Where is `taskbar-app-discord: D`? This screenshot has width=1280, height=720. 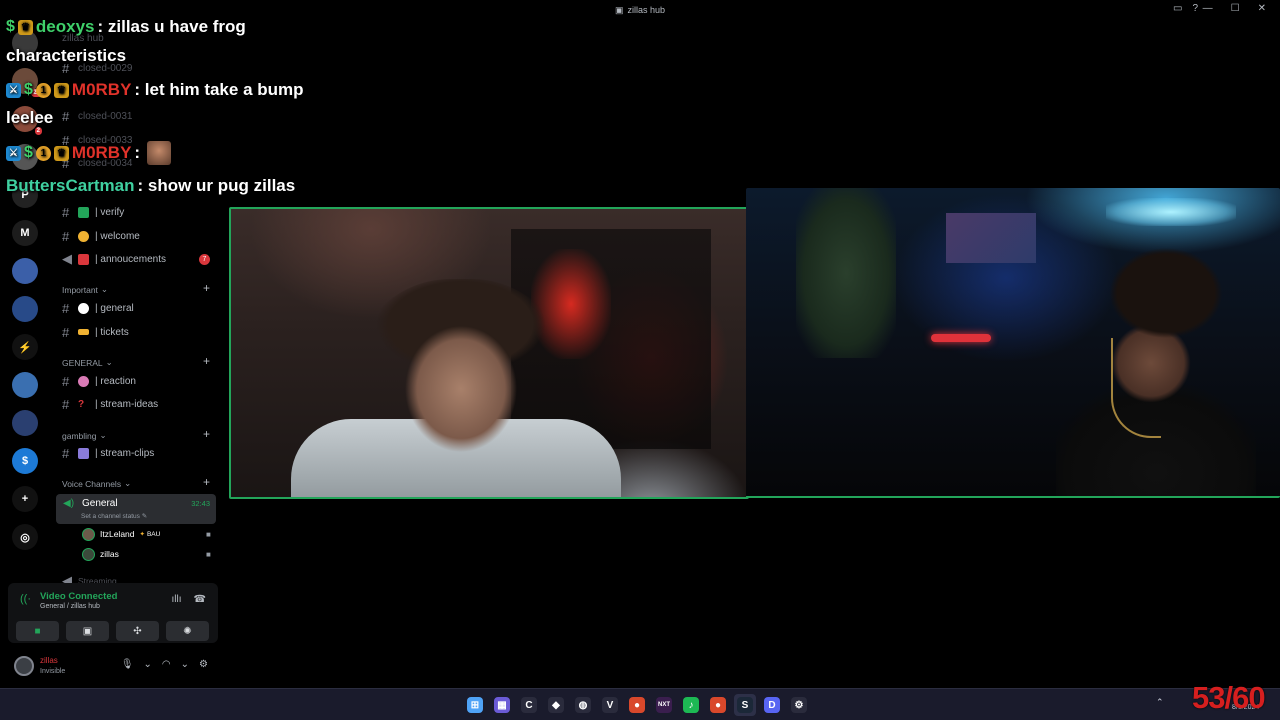
taskbar-app-discord: D is located at coordinates (772, 705).